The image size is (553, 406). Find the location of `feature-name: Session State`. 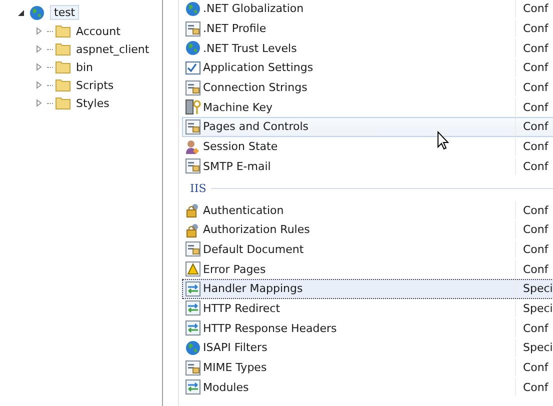

feature-name: Session State is located at coordinates (240, 147).